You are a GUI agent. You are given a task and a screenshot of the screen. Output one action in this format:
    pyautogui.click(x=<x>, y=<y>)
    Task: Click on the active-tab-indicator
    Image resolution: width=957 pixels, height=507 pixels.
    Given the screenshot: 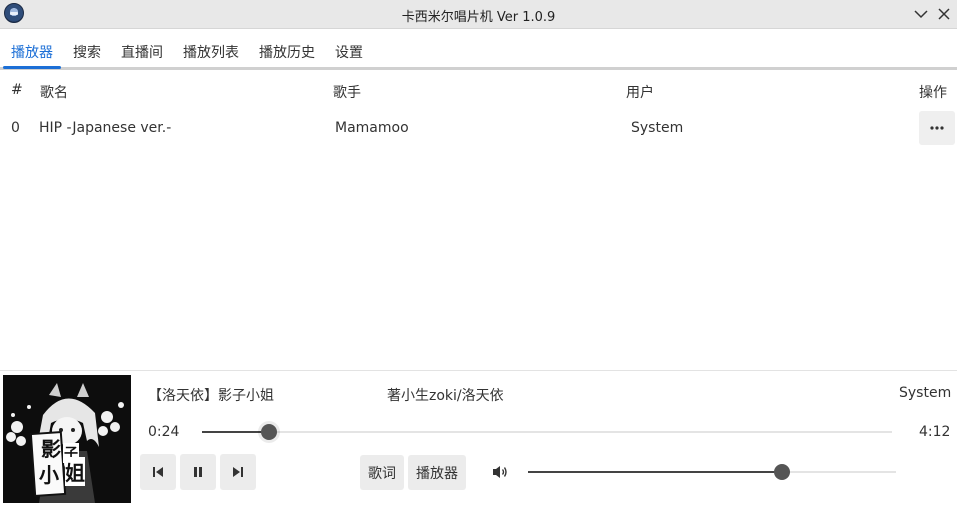 What is the action you would take?
    pyautogui.click(x=32, y=67)
    